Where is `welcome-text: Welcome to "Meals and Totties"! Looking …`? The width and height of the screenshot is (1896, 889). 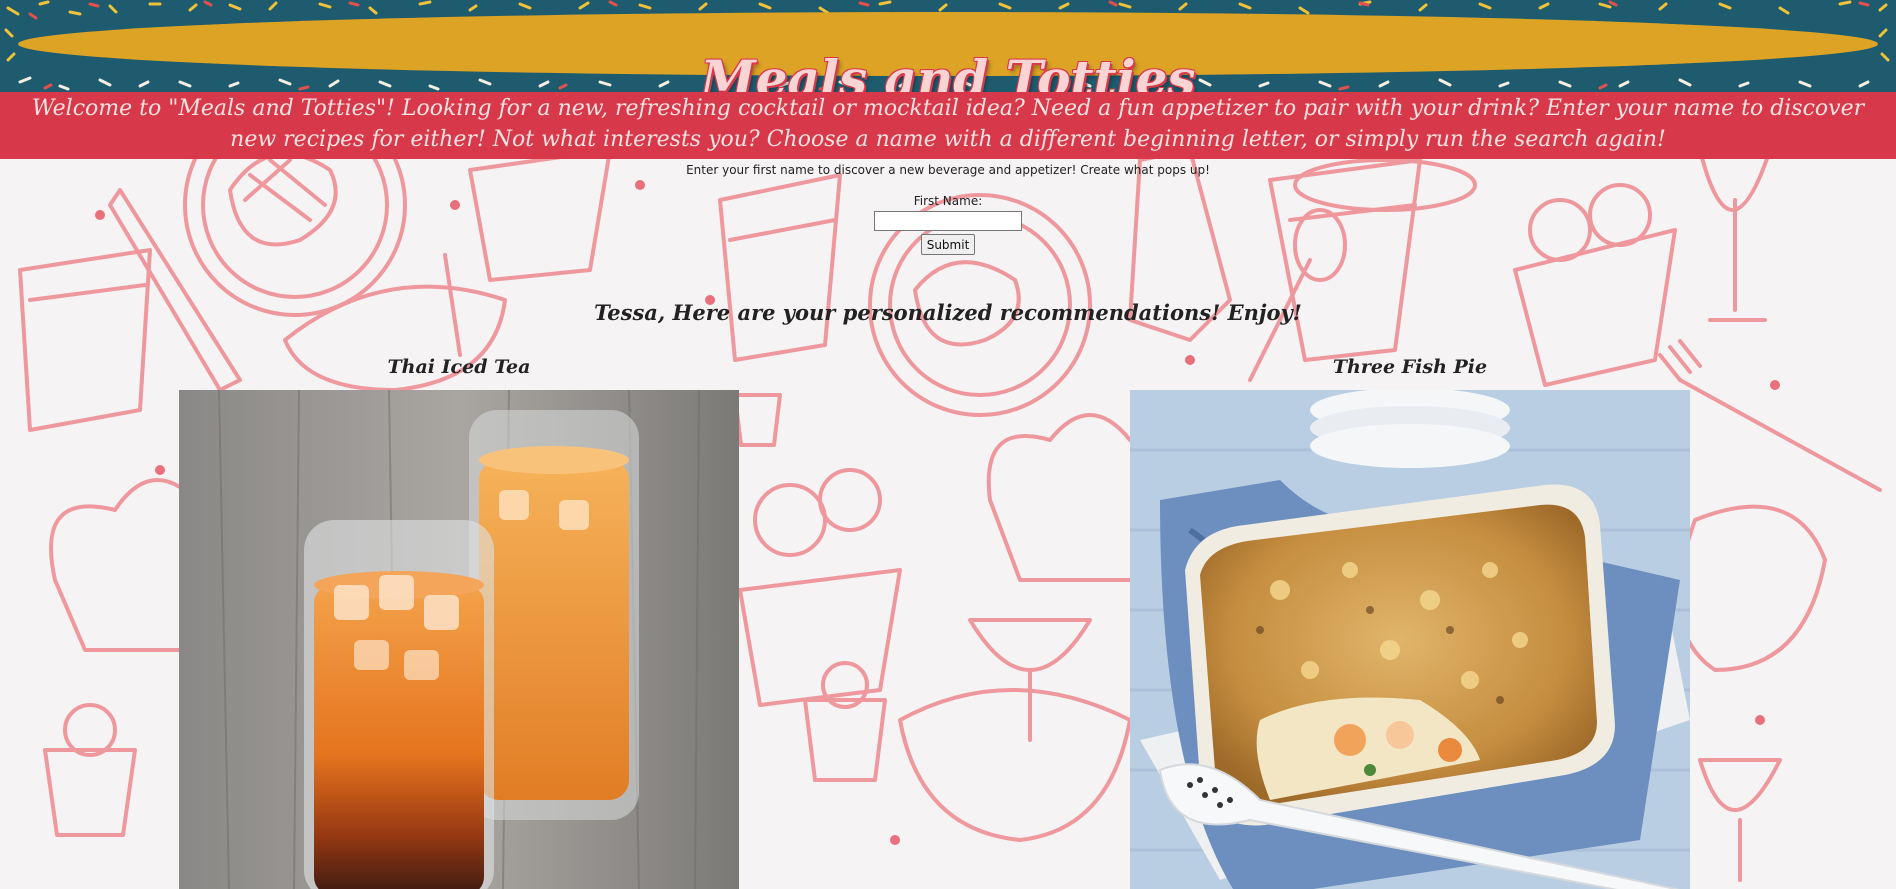 welcome-text: Welcome to "Meals and Totties"! Looking … is located at coordinates (948, 124).